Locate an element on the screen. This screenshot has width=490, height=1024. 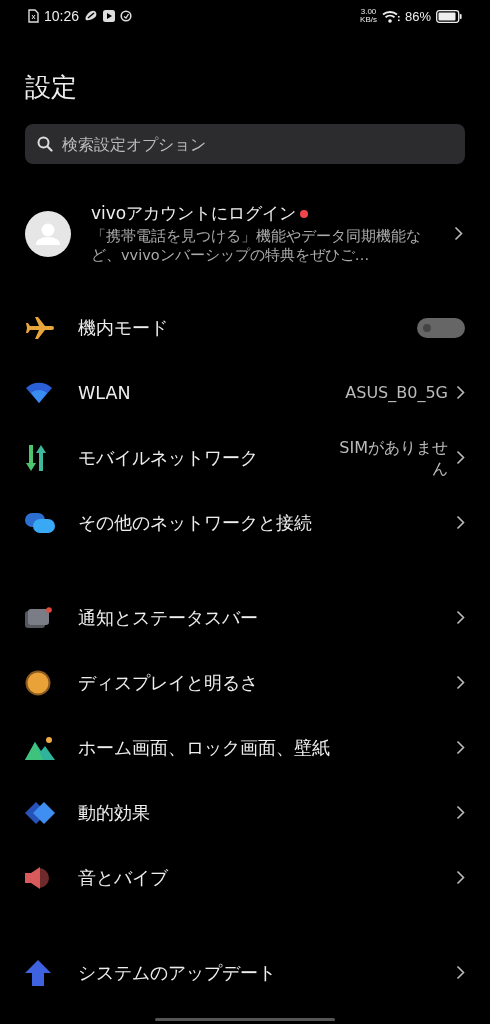
settings-item: モバイルネットワーク SIMがありません is located at coordinates (245, 457).